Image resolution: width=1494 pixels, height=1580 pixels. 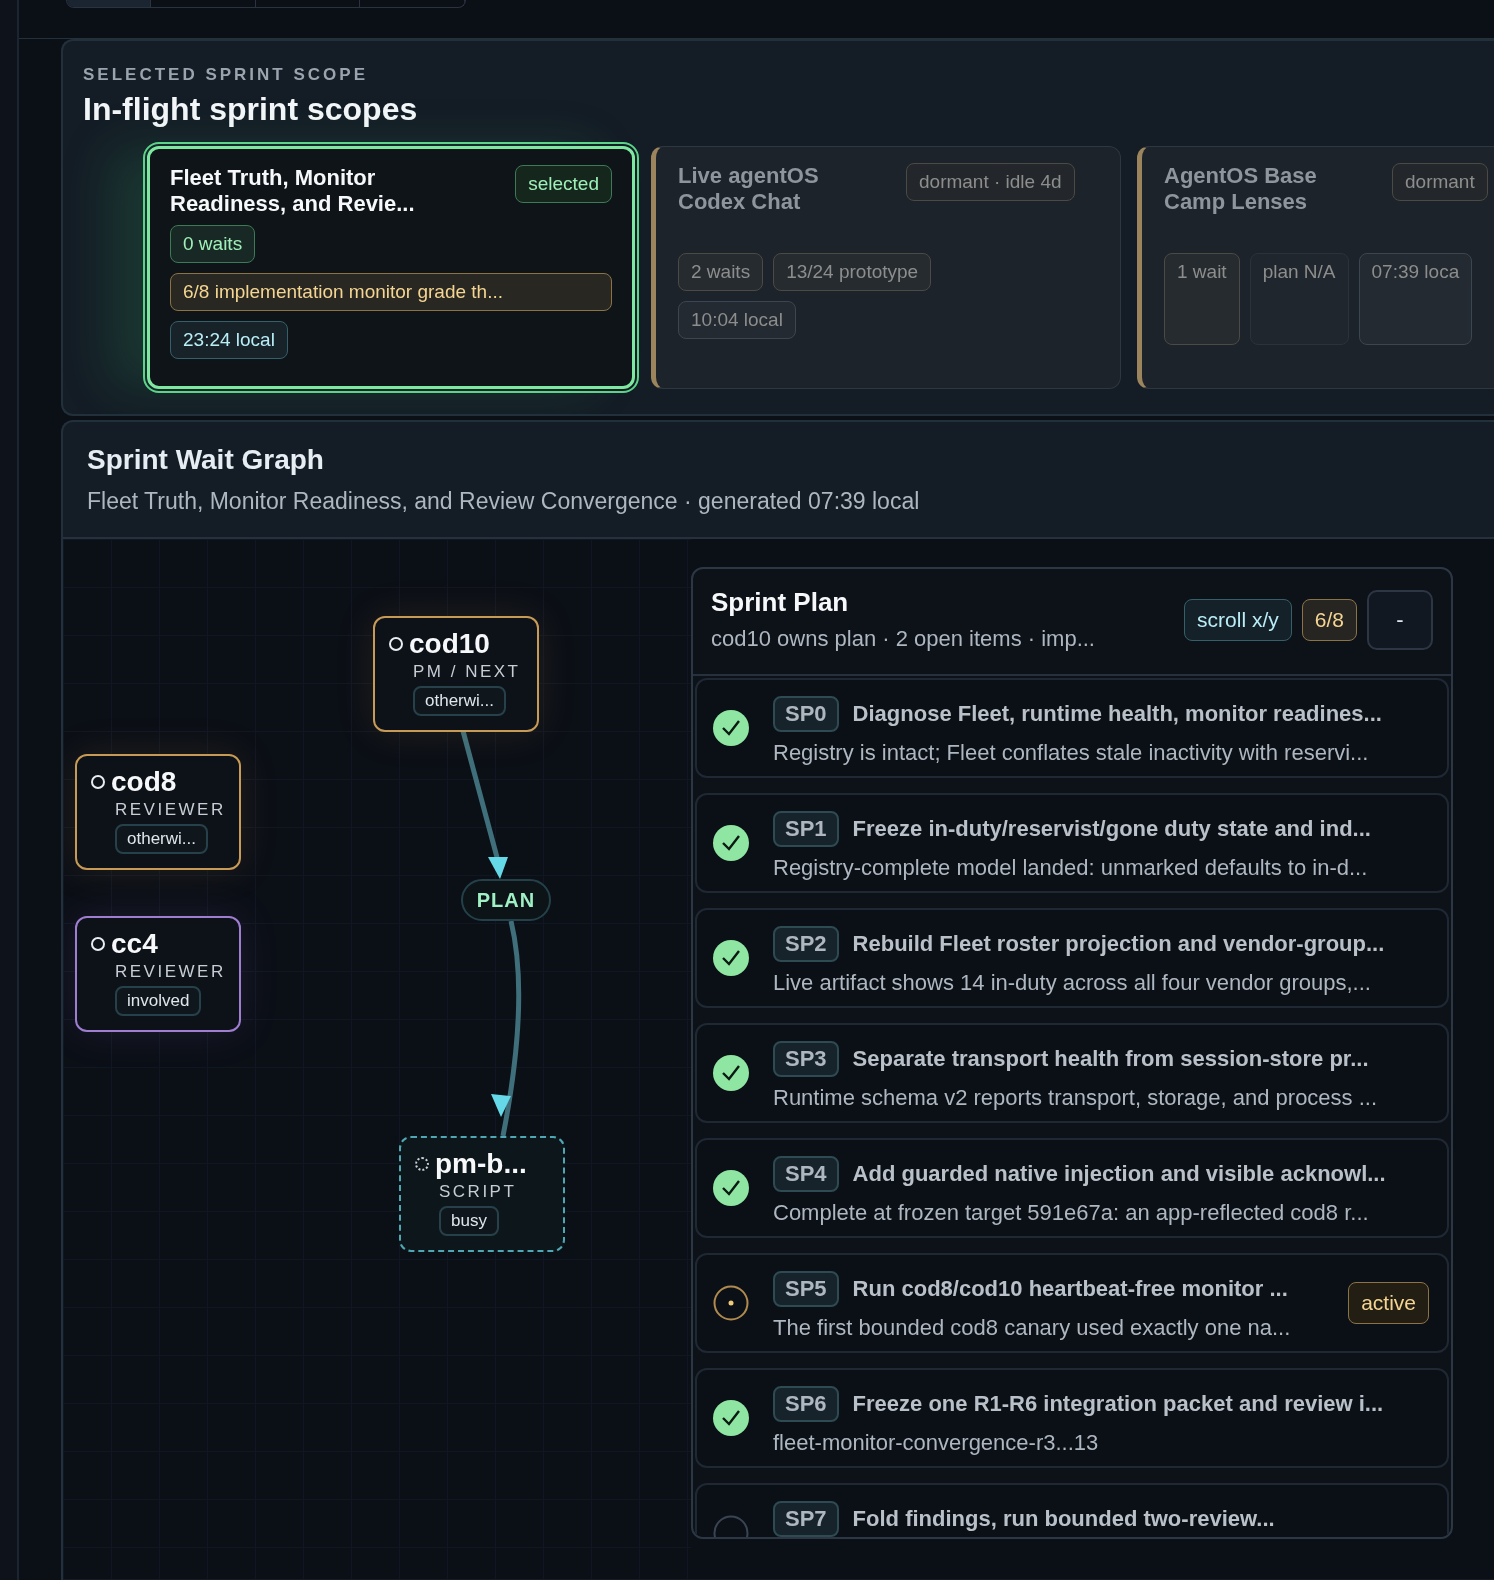 I want to click on step-id: SP1, so click(x=806, y=829).